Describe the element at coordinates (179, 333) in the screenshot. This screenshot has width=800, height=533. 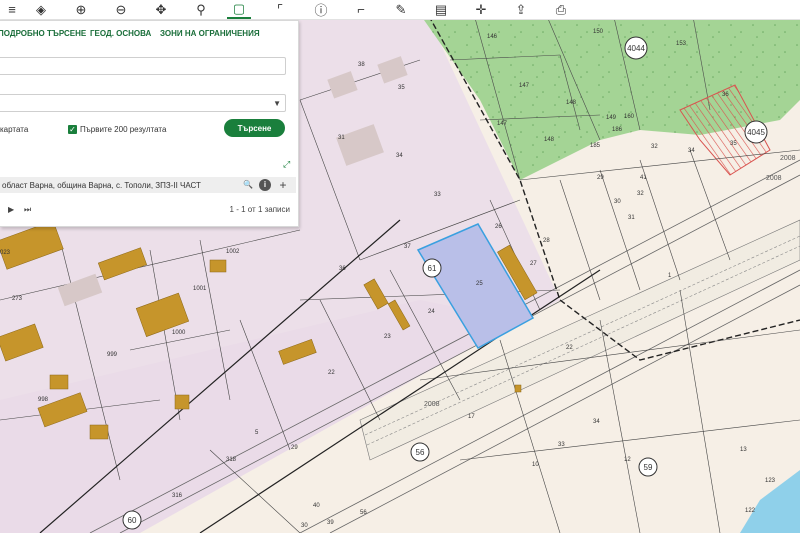
I see `parcel-label: 1000` at that location.